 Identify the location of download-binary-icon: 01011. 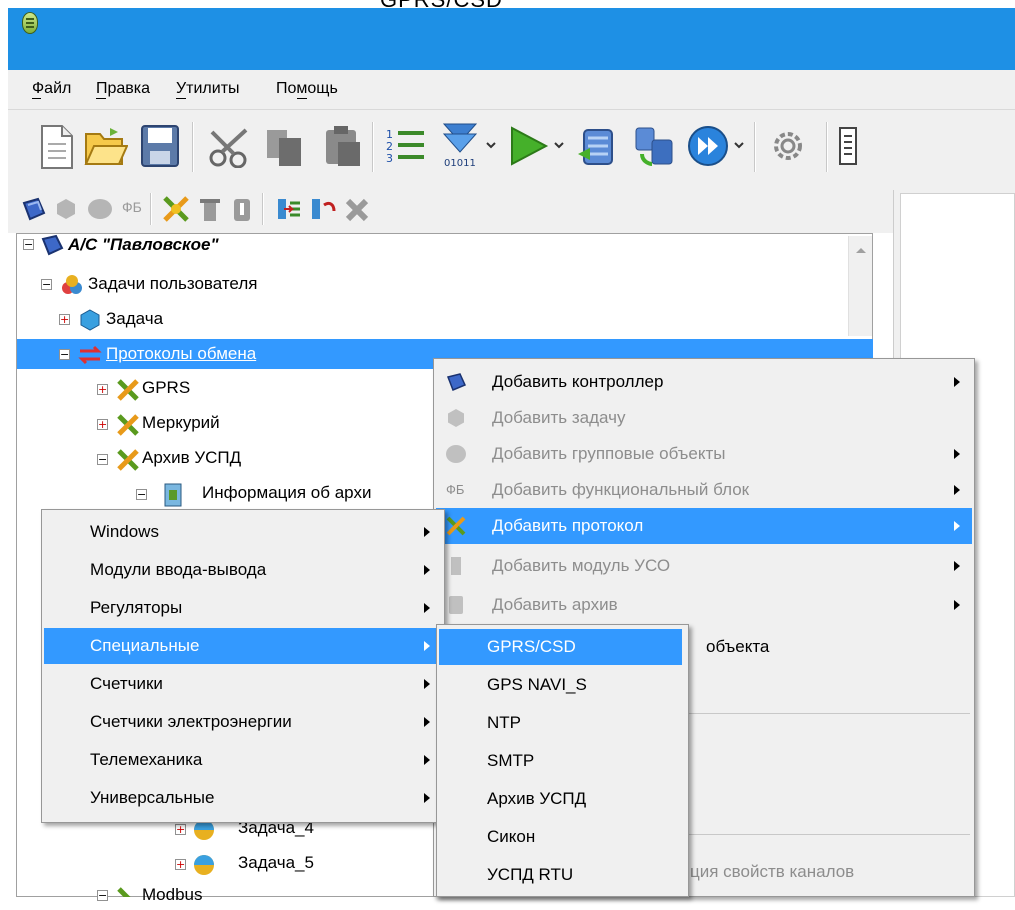
(460, 145).